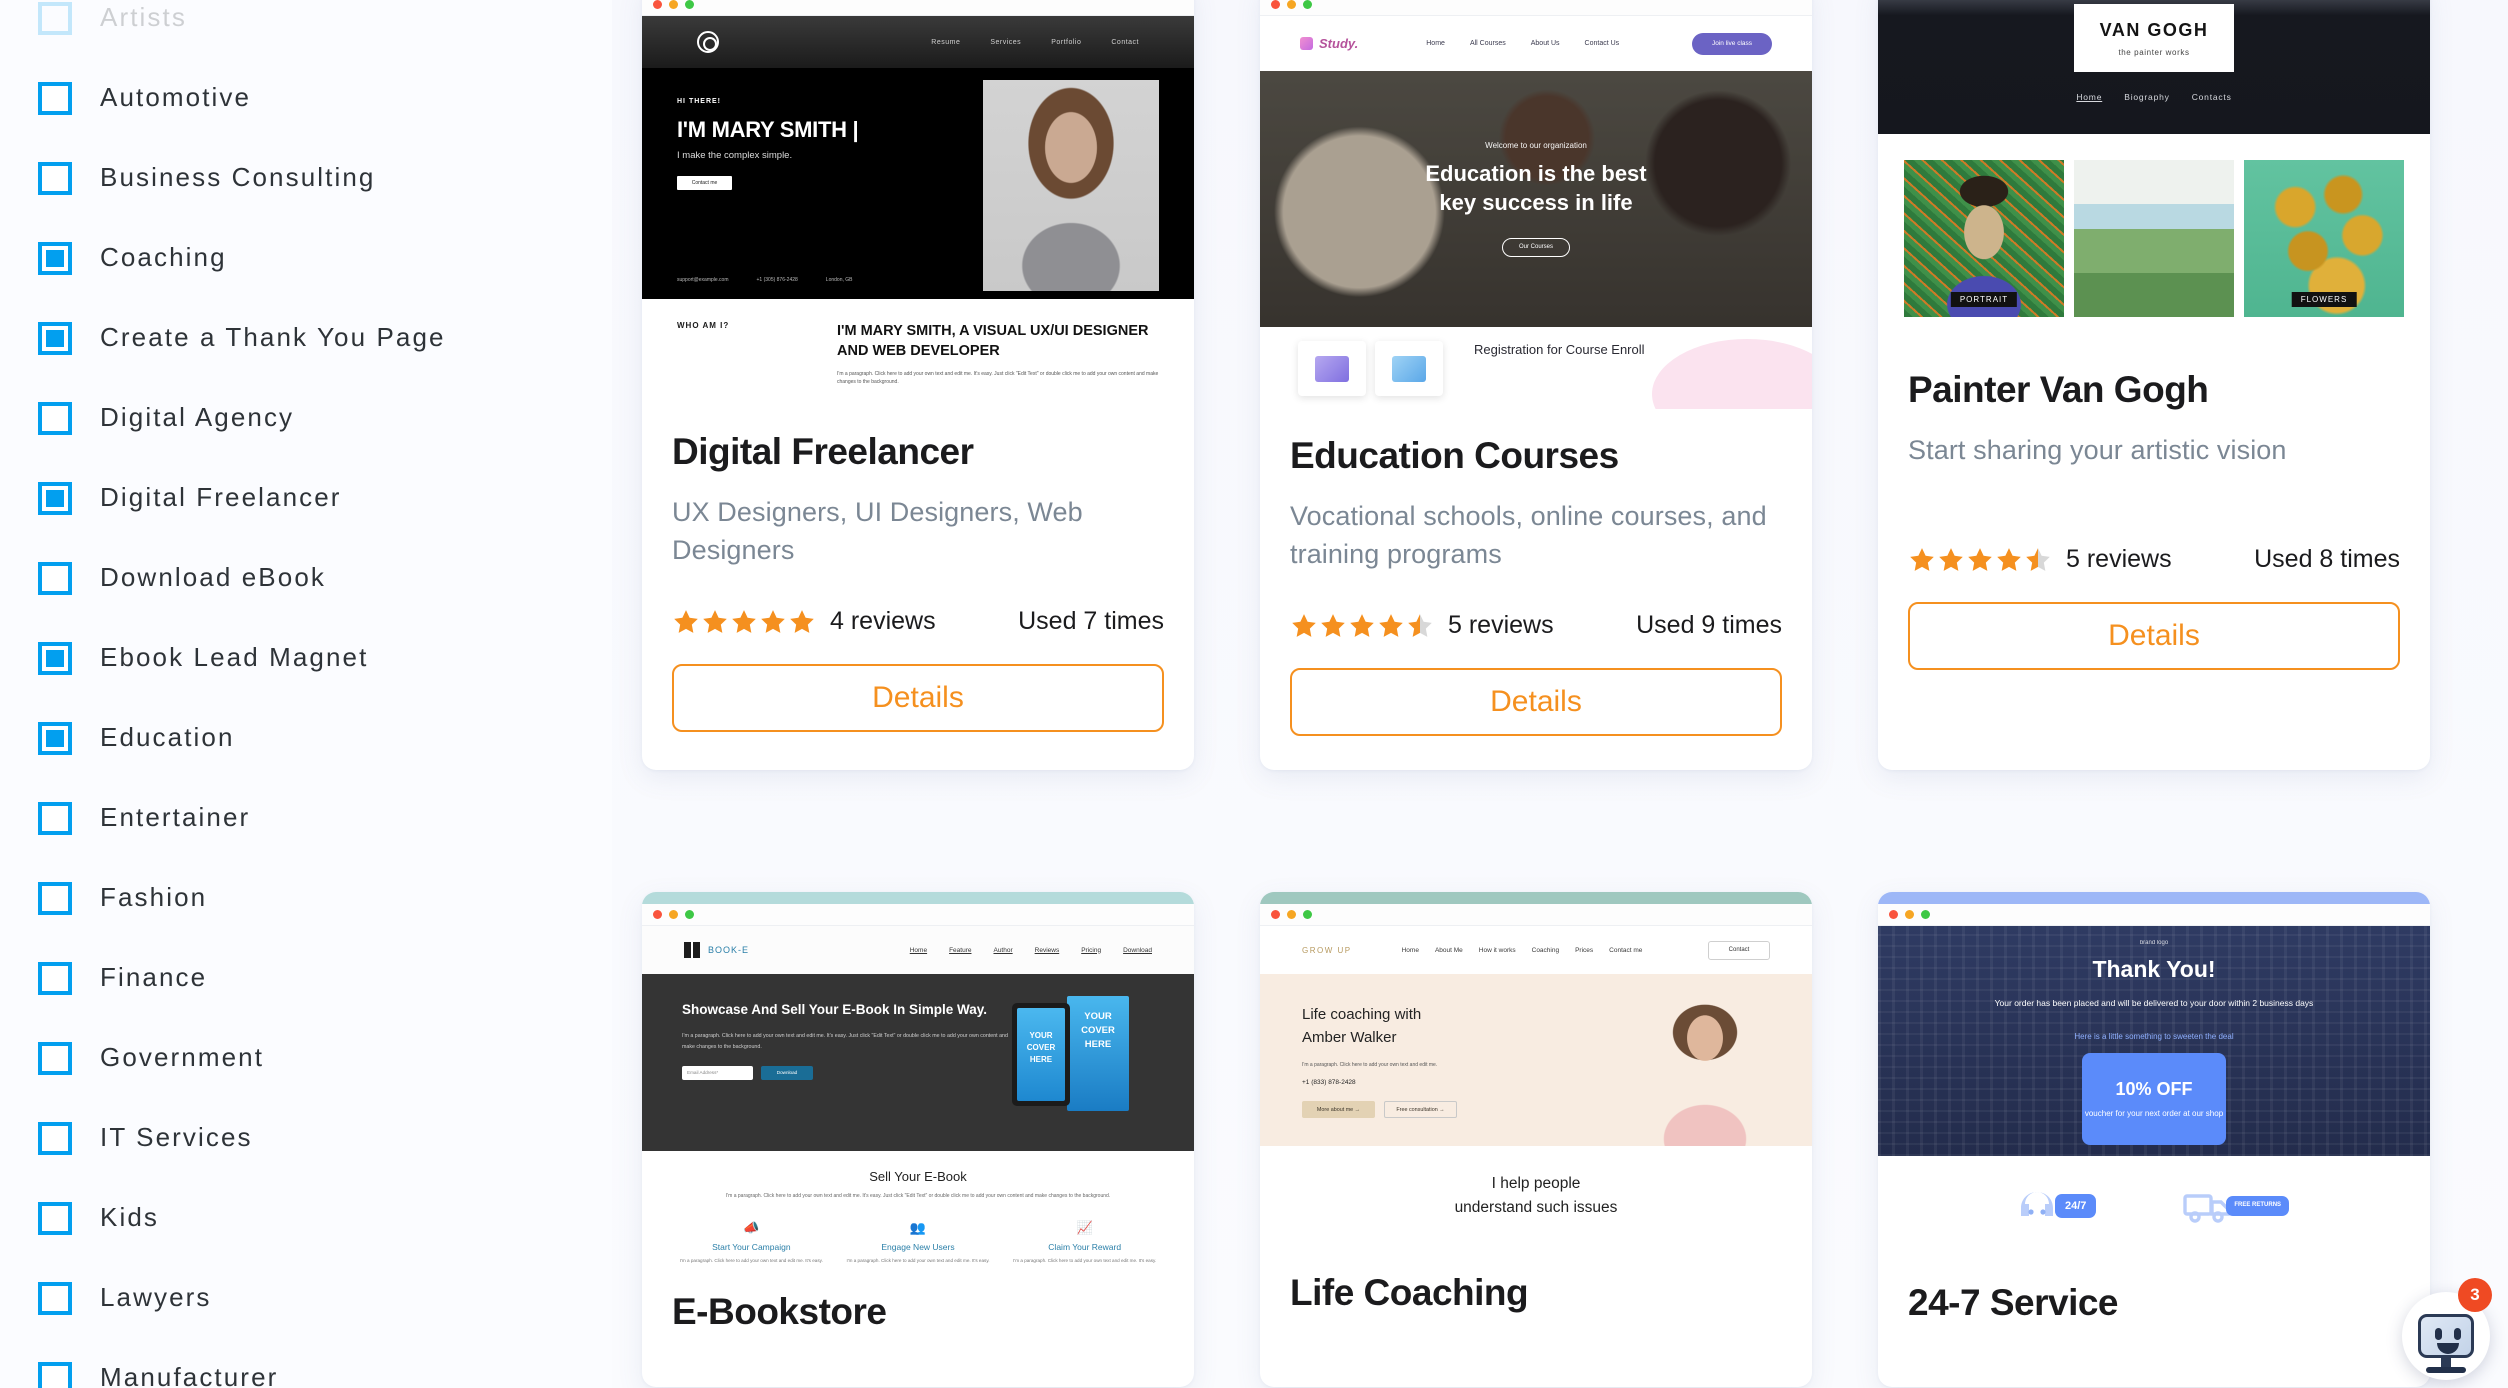 The height and width of the screenshot is (1388, 2508). I want to click on filter-item-create-a-thank-you-page: Create a Thank You Page, so click(306, 338).